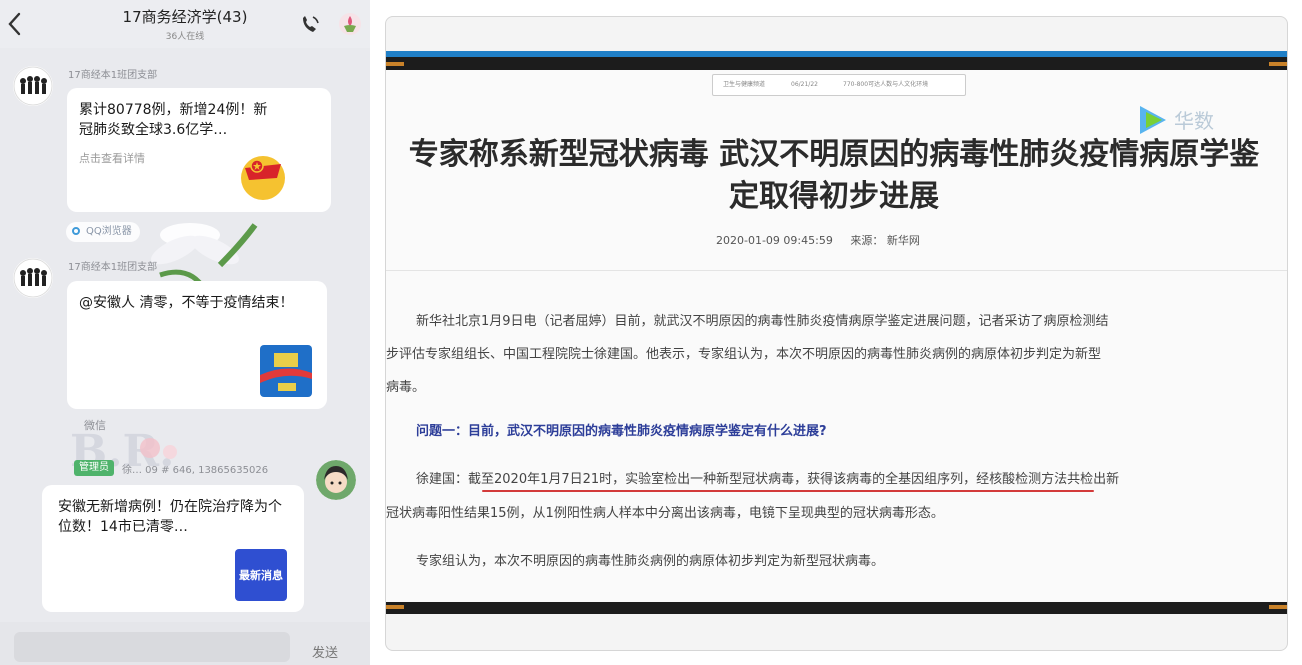 The image size is (1302, 665). Describe the element at coordinates (310, 24) in the screenshot. I see `phone-call-icon` at that location.